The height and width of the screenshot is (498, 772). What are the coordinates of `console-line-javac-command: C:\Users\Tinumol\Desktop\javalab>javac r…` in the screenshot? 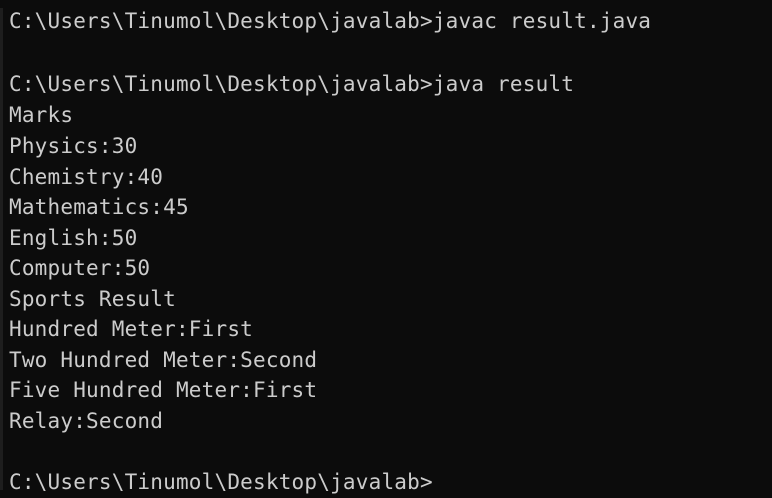 It's located at (330, 21).